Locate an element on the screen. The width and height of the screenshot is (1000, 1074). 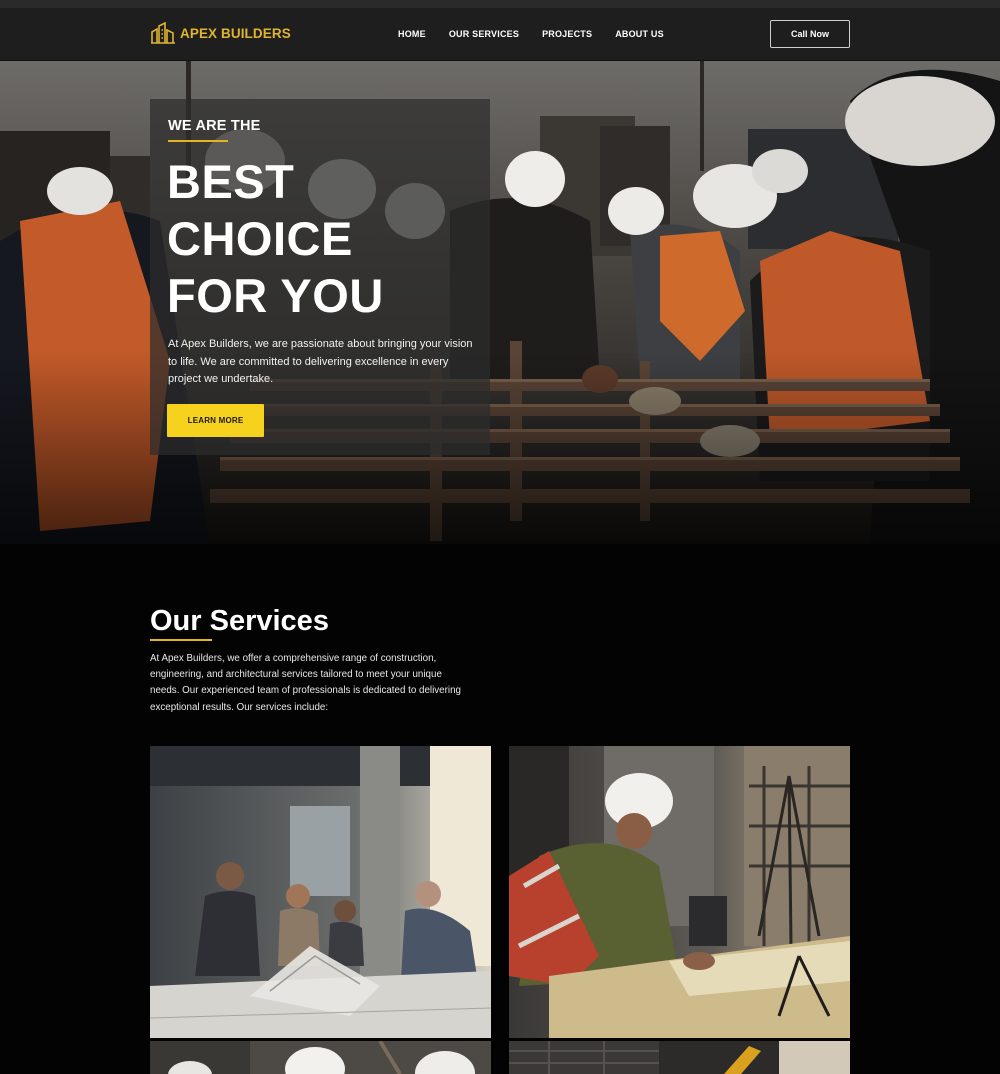
call-now-button: Call Now is located at coordinates (810, 34).